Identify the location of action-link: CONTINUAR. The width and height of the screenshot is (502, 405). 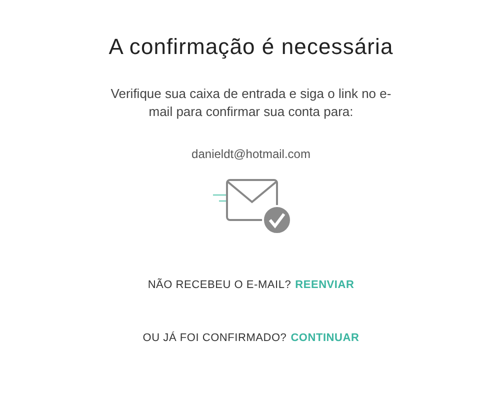
(325, 338).